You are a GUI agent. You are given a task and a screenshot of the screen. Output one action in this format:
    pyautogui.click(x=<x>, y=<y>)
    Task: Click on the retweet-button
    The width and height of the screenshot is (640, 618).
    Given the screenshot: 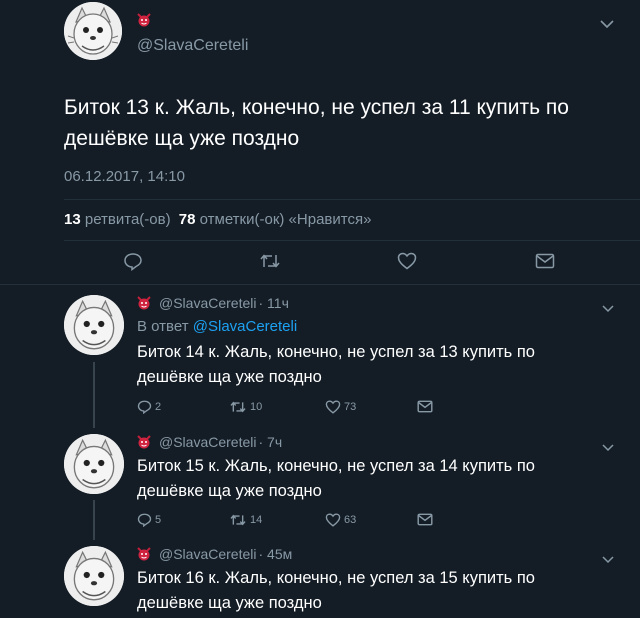 What is the action you would take?
    pyautogui.click(x=270, y=261)
    